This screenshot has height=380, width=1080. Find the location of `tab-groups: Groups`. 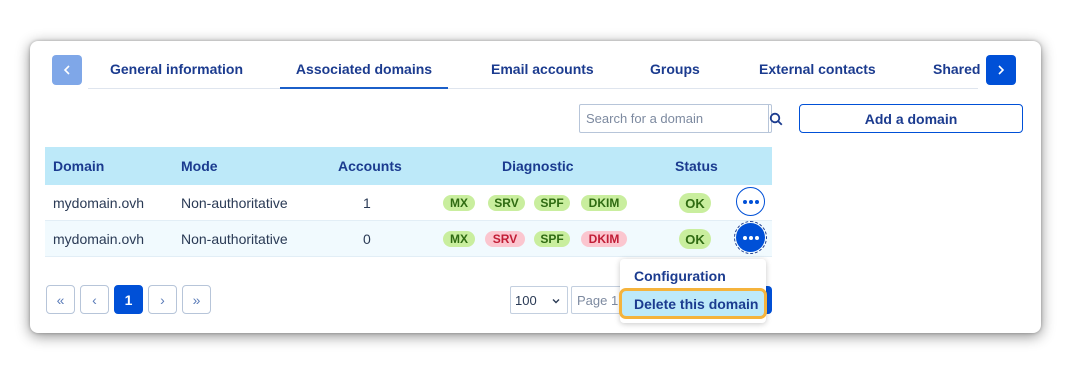

tab-groups: Groups is located at coordinates (675, 75).